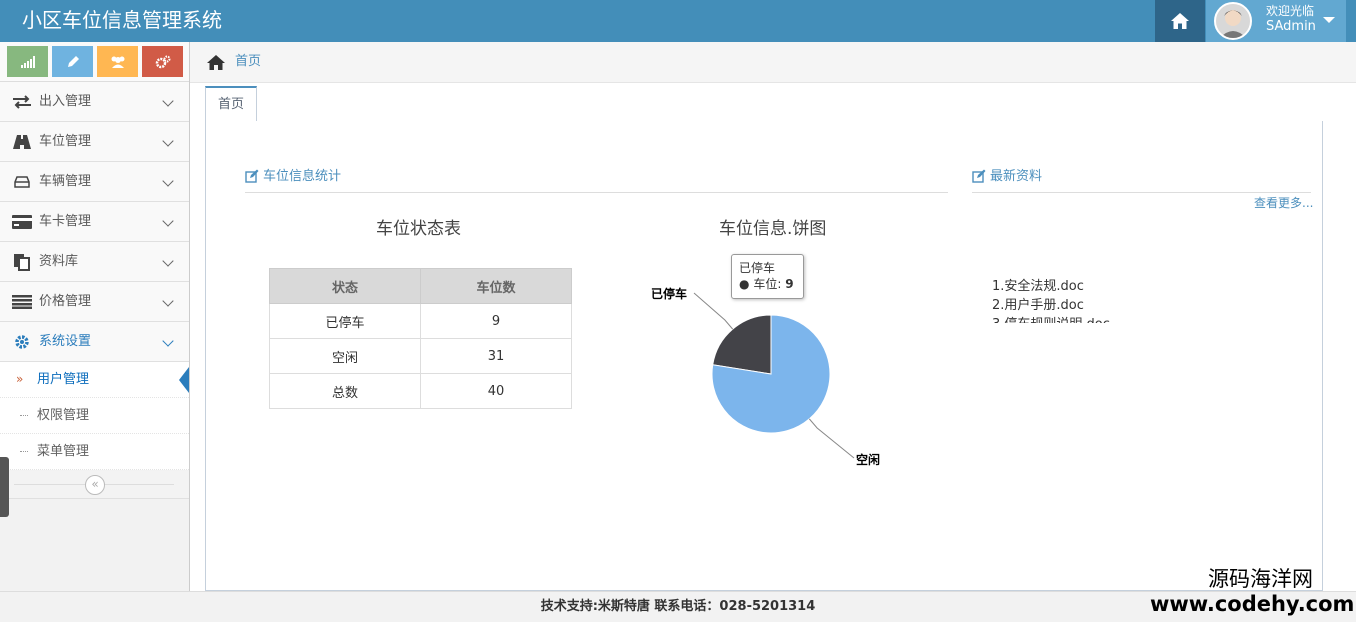 The height and width of the screenshot is (622, 1356). What do you see at coordinates (496, 356) in the screenshot?
I see `table-cell: 31` at bounding box center [496, 356].